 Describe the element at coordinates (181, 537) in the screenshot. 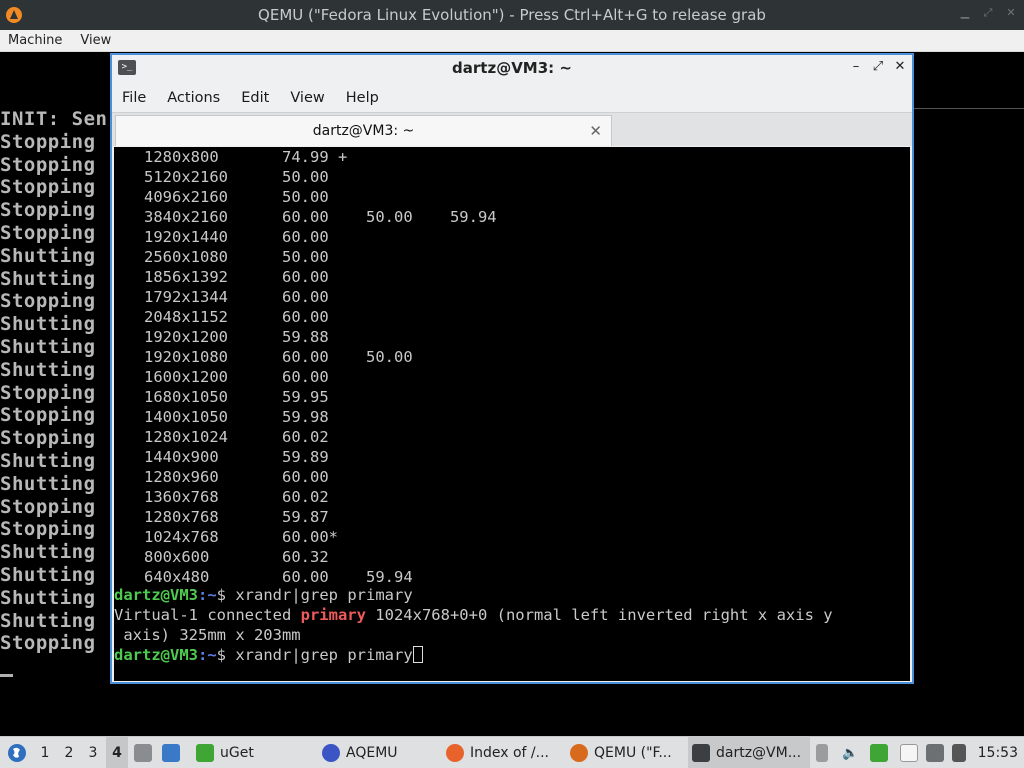

I see `mode-resolution: 1024x768` at that location.